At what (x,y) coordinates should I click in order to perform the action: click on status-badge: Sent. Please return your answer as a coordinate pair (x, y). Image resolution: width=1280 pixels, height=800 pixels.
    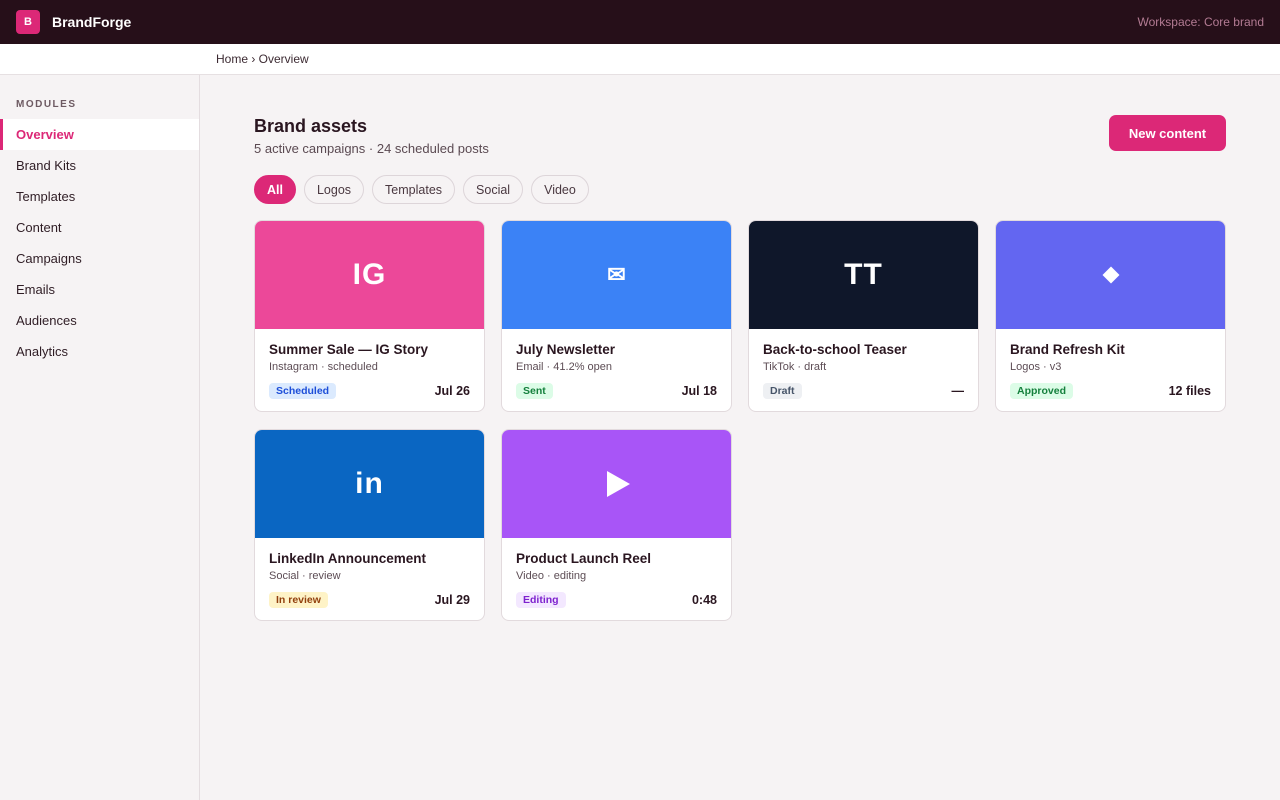
    Looking at the image, I should click on (534, 391).